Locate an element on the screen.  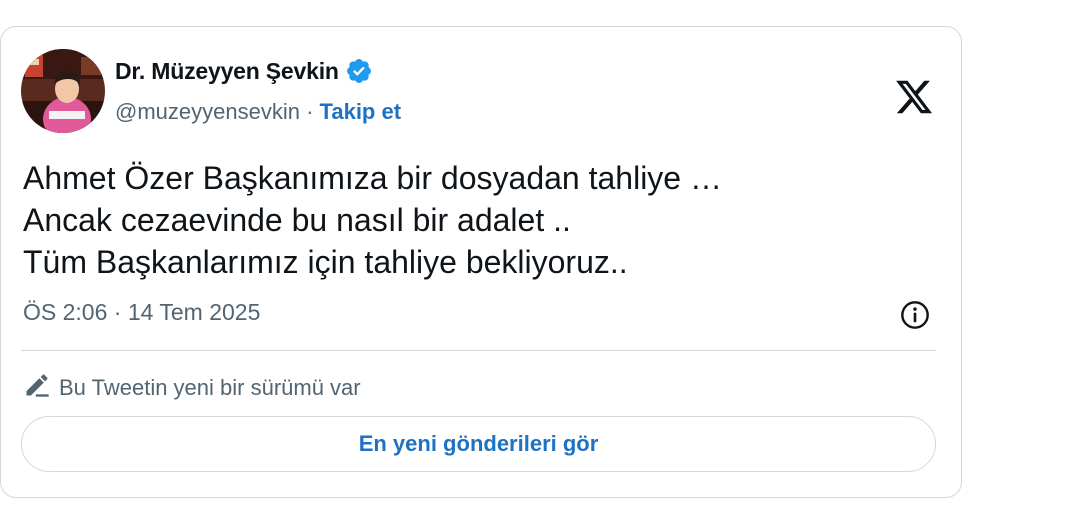
tweet-line: Ancak cezaevinde bu nasıl bir adalet .. is located at coordinates (297, 220).